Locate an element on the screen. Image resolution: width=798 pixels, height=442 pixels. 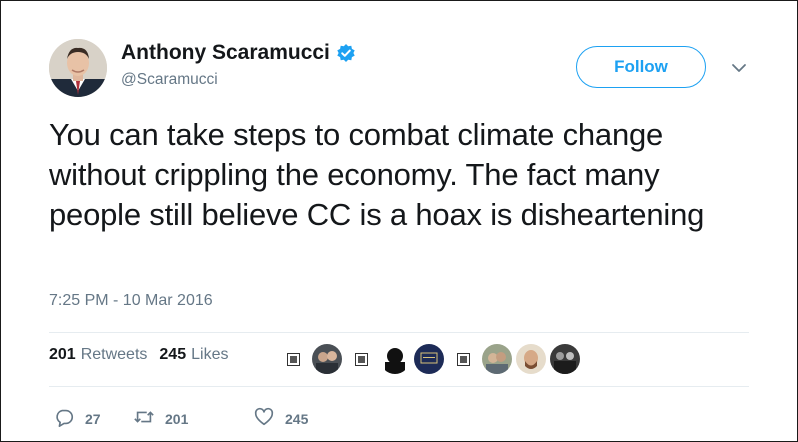
reply-count: 27 is located at coordinates (93, 418).